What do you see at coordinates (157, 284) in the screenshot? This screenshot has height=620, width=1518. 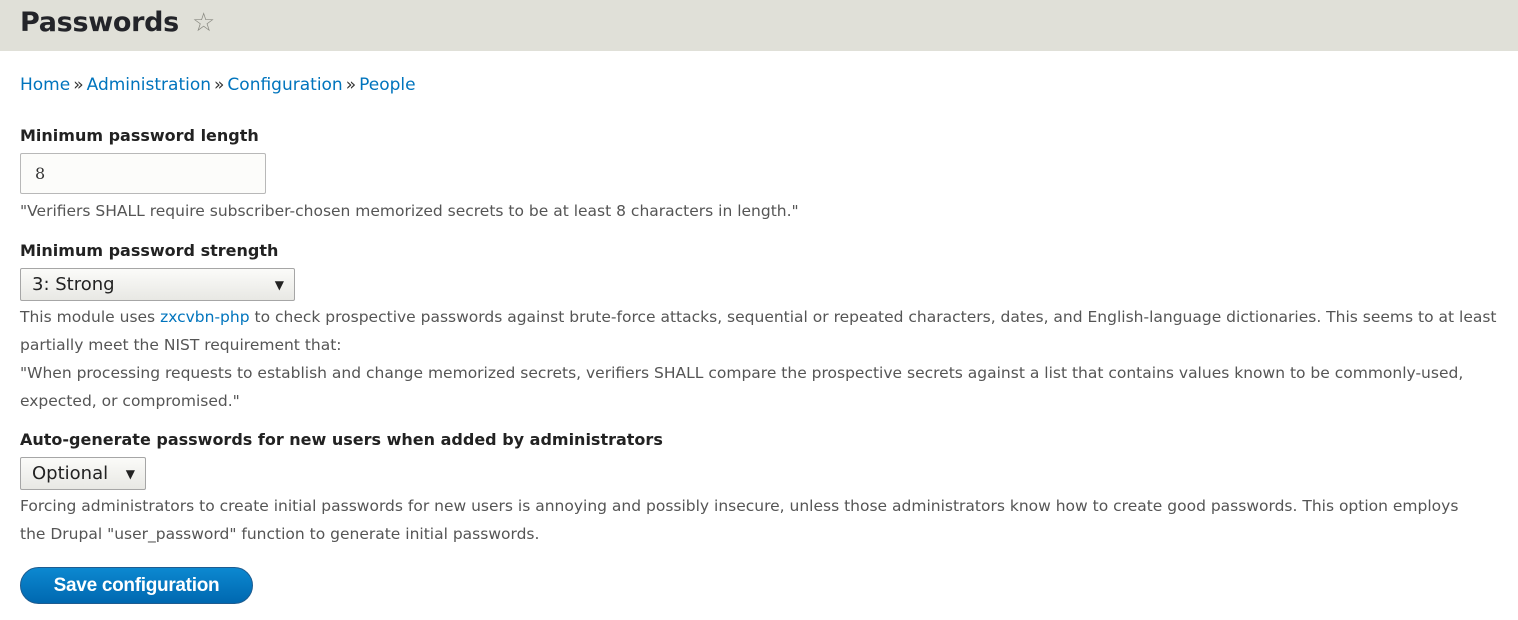 I see `min-strength-select: 3: Strong ▼` at bounding box center [157, 284].